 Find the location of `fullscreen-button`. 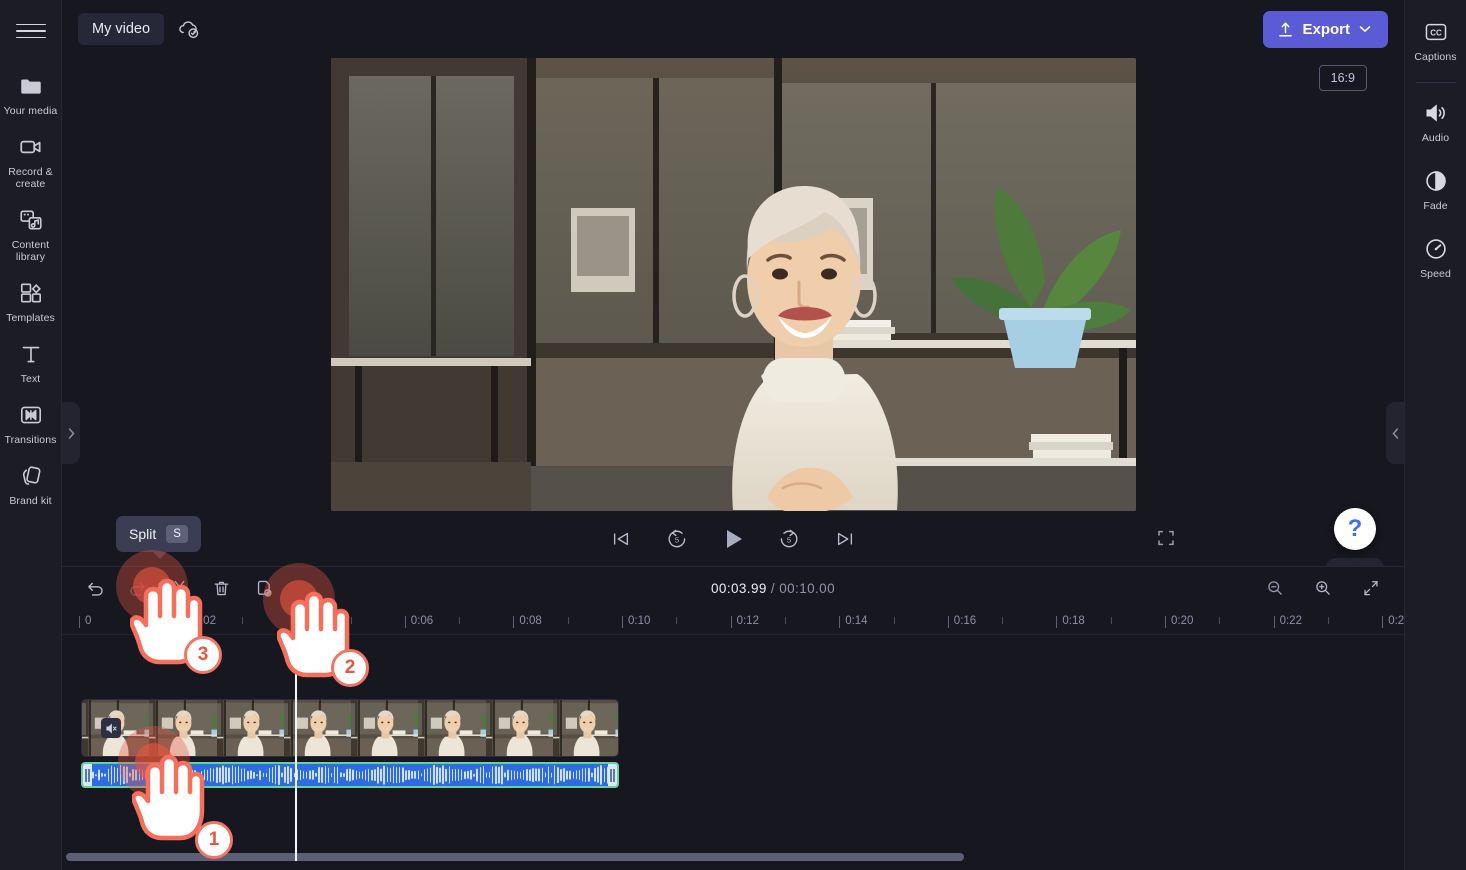

fullscreen-button is located at coordinates (1166, 538).